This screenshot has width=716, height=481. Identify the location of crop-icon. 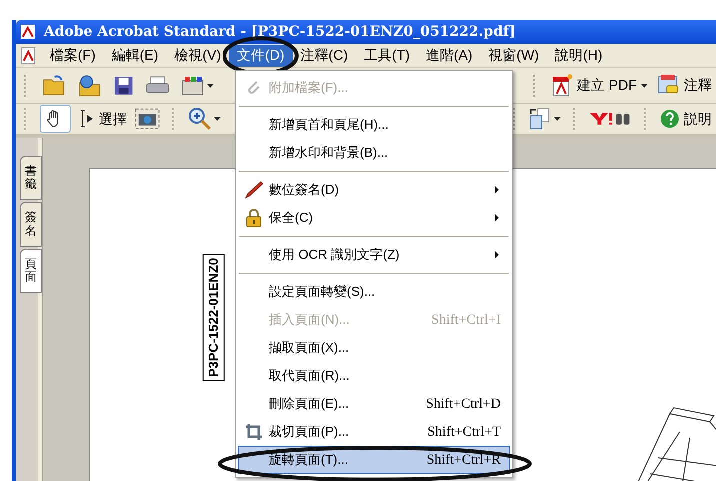
(254, 432).